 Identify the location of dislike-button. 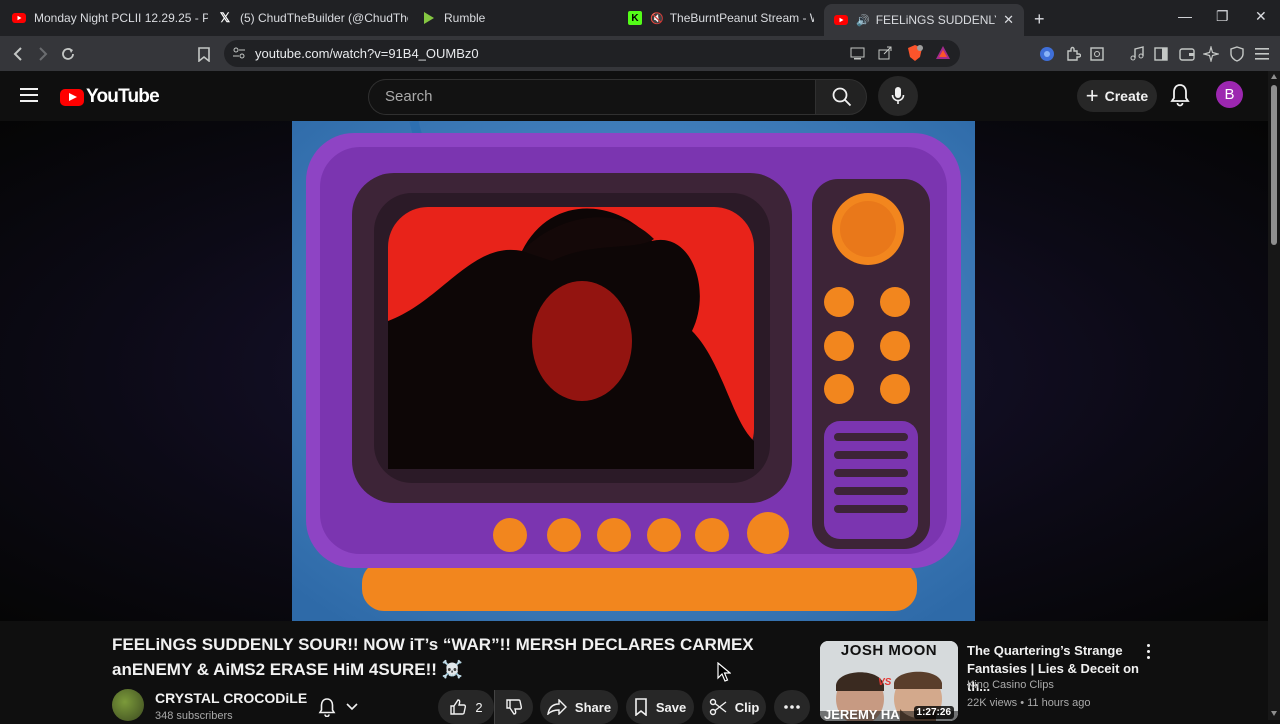
(513, 707).